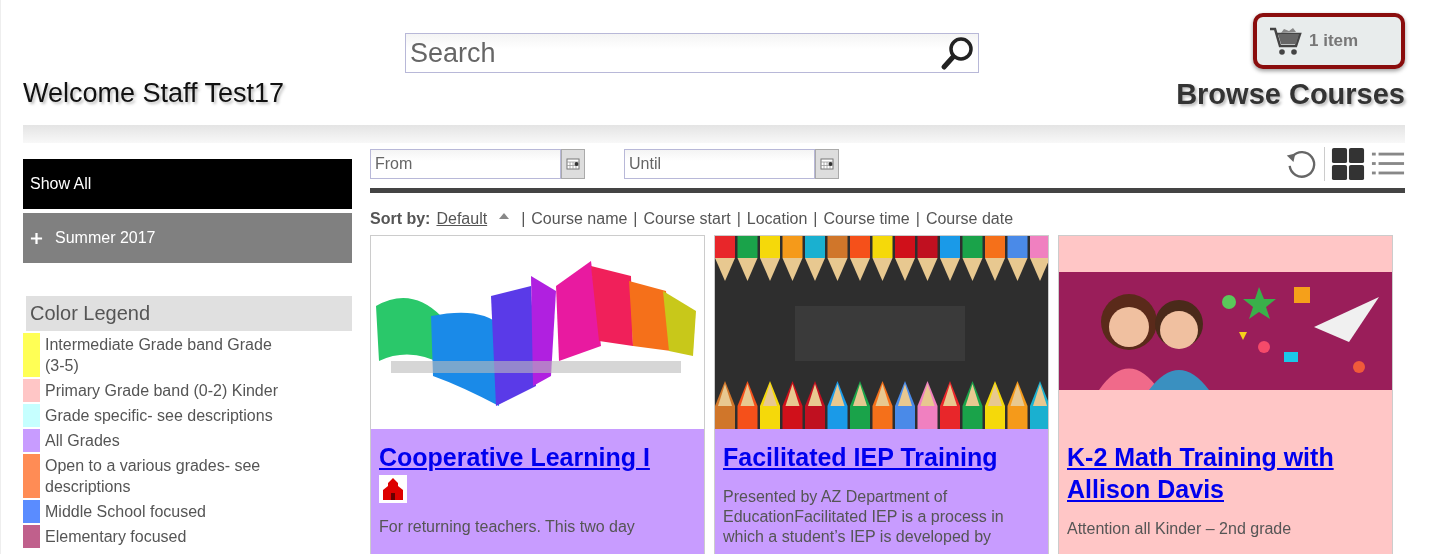 This screenshot has height=554, width=1429. I want to click on legend-label: Open to a various grades- see descriptions, so click(153, 476).